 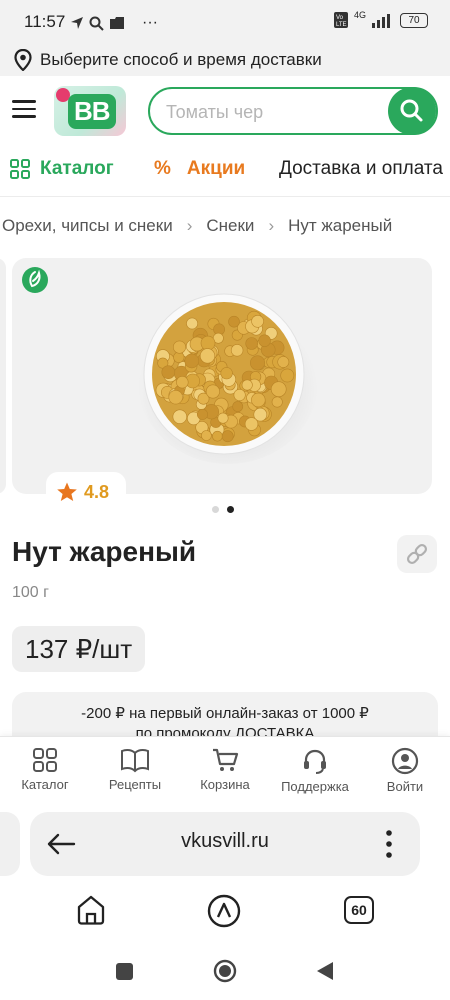 I want to click on bottom-nav-label: Войти, so click(x=405, y=786).